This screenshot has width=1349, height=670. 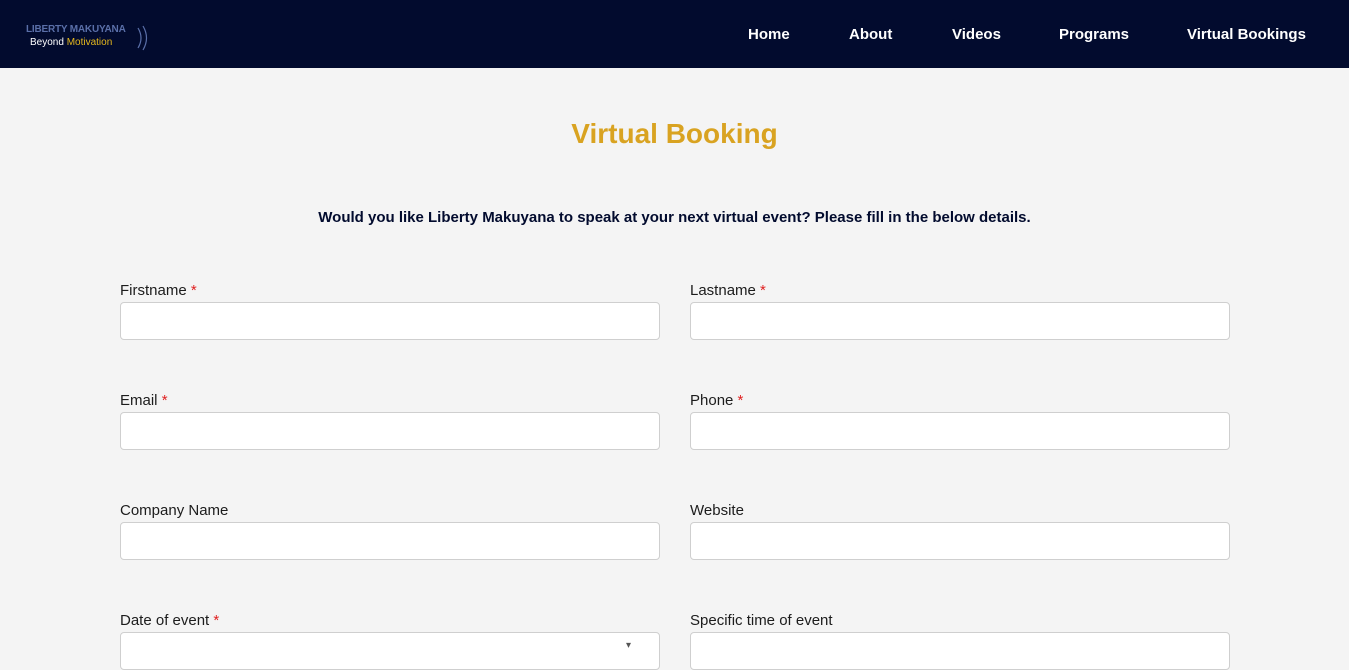 What do you see at coordinates (1246, 35) in the screenshot?
I see `nav-virtual-bookings-link: Virtual Bookings` at bounding box center [1246, 35].